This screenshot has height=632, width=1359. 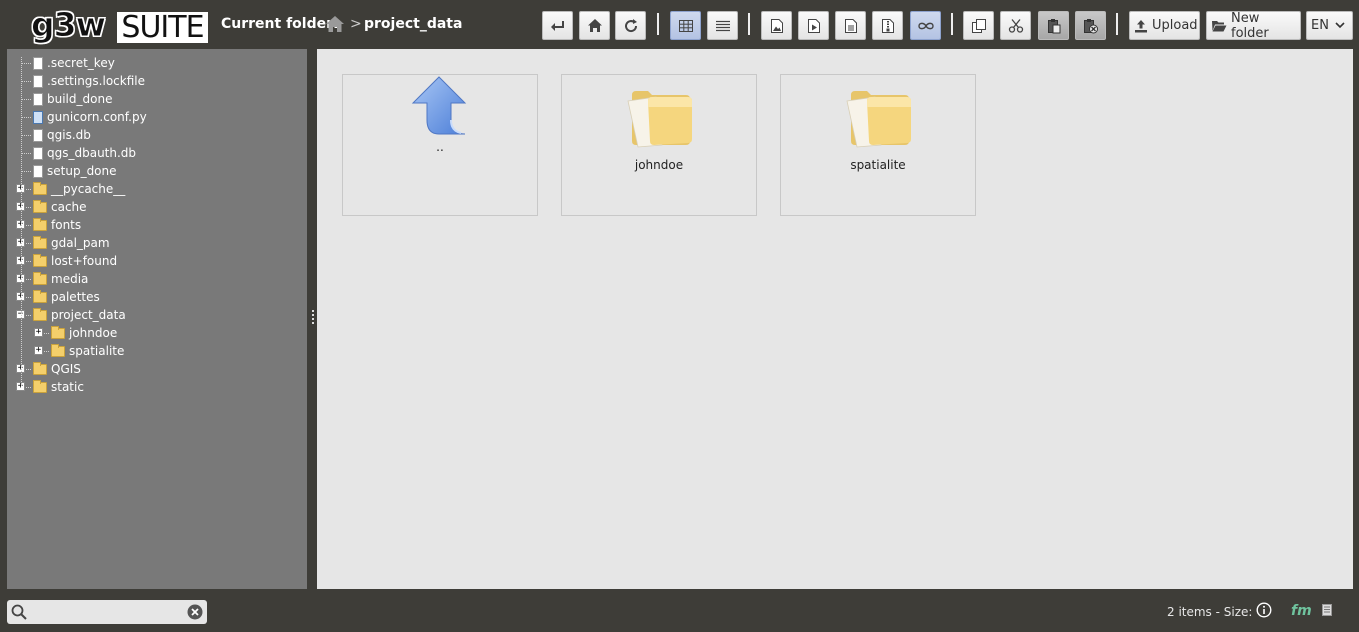 What do you see at coordinates (1090, 25) in the screenshot?
I see `clear-clipboard-button` at bounding box center [1090, 25].